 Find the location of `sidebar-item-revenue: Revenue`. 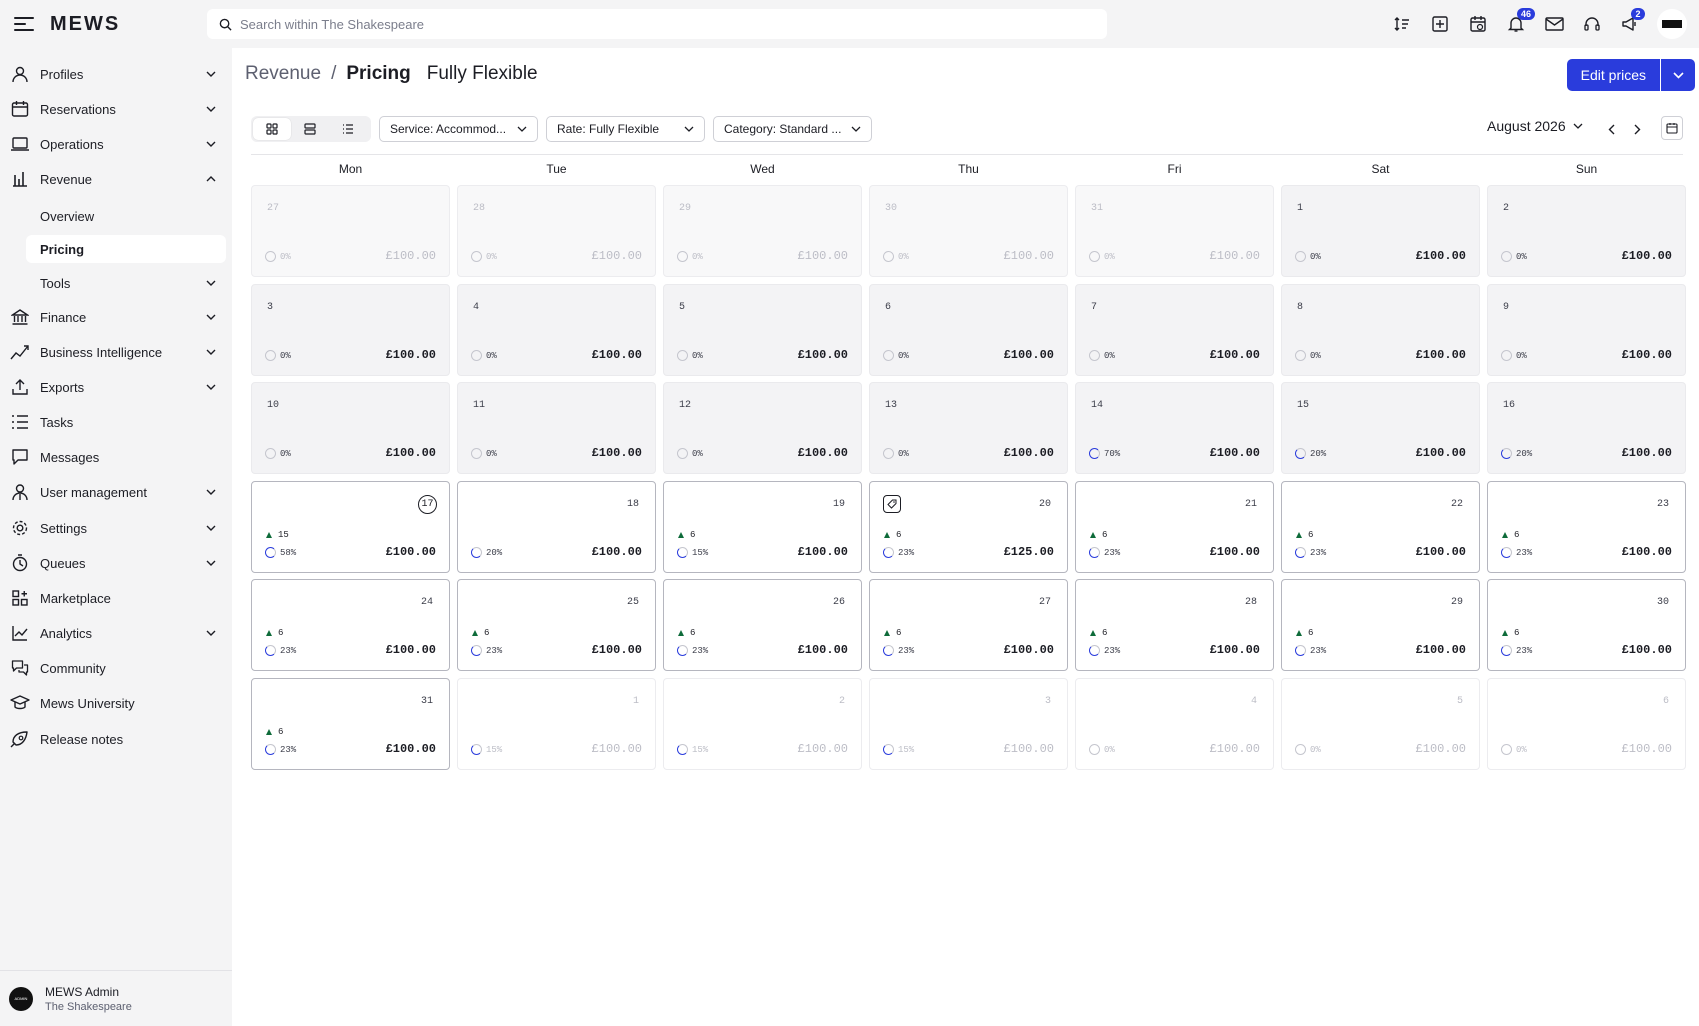

sidebar-item-revenue: Revenue is located at coordinates (116, 179).